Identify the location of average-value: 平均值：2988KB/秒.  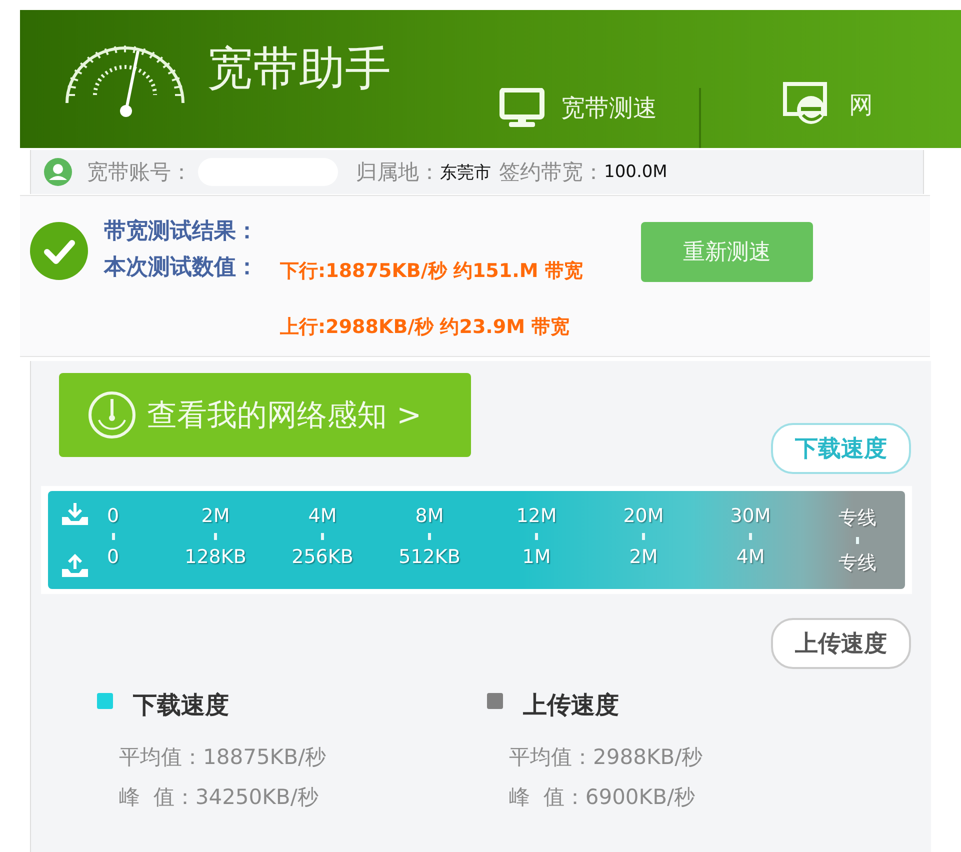
(606, 757).